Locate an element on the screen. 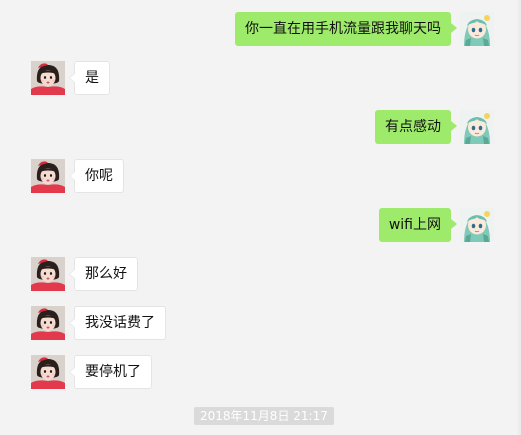 Image resolution: width=521 pixels, height=435 pixels. message-bubble-sent: 有点感动 is located at coordinates (416, 127).